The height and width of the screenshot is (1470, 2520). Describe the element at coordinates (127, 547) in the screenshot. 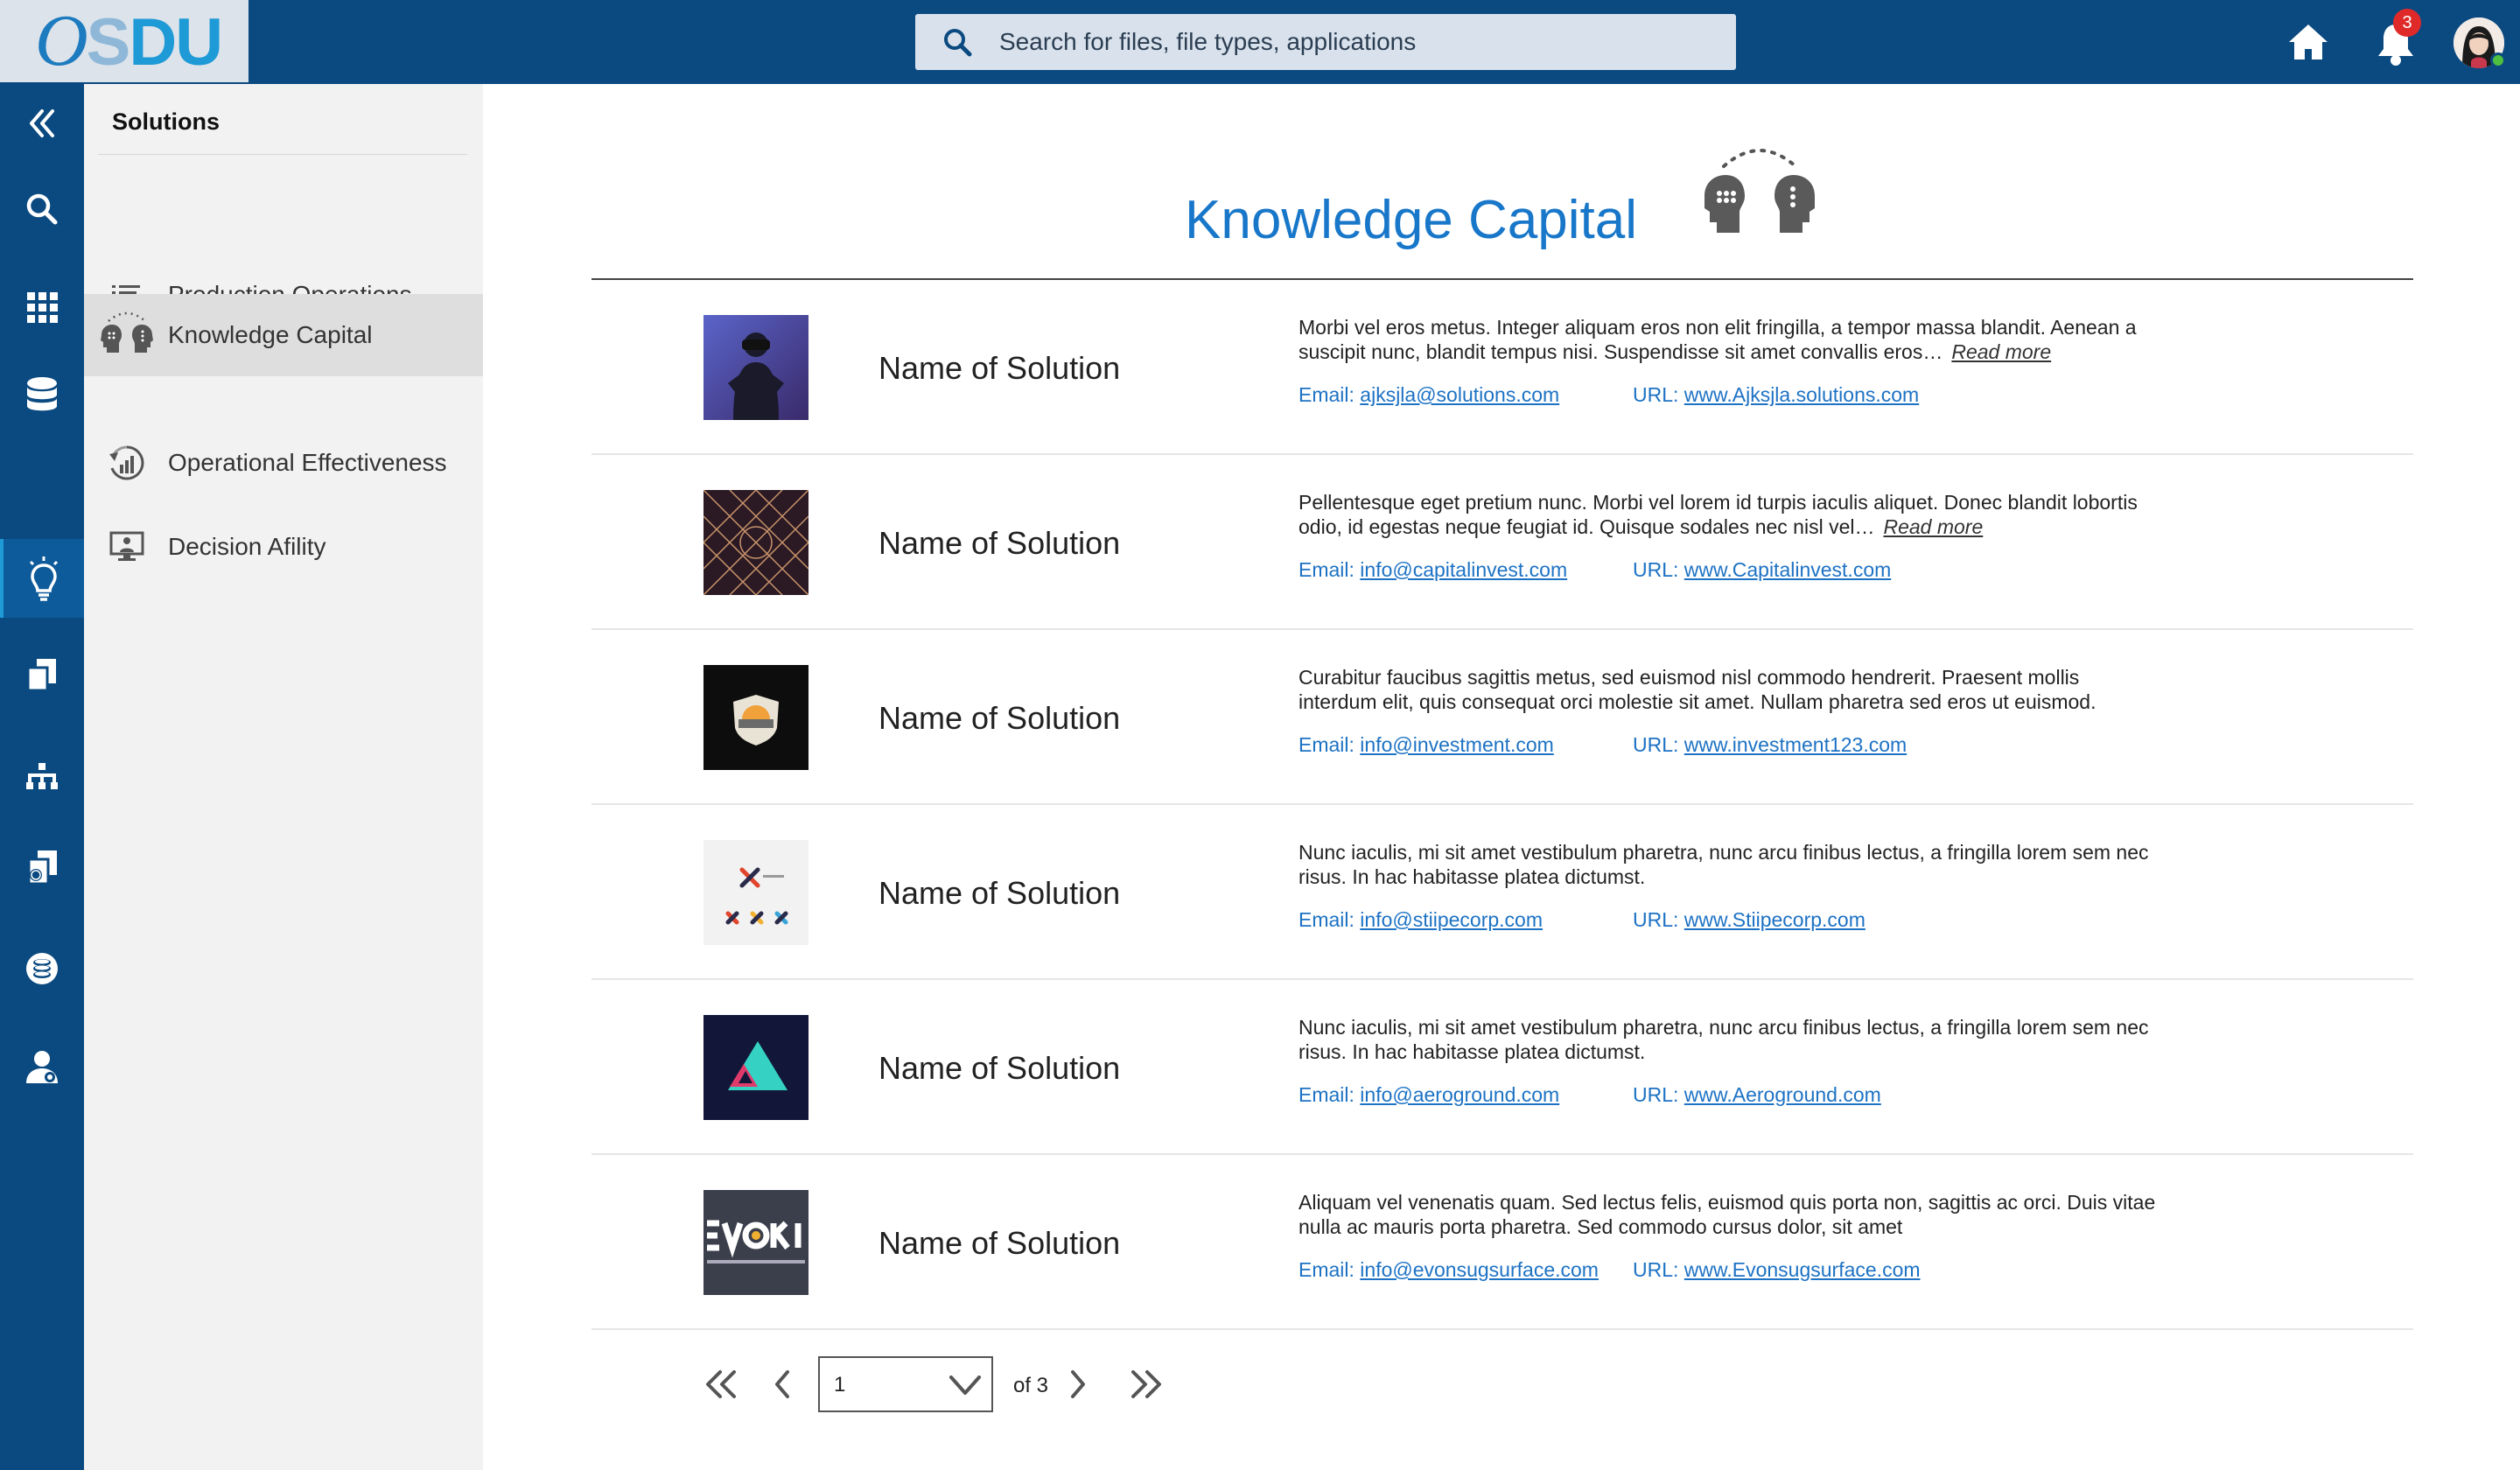

I see `monitor-person-icon` at that location.